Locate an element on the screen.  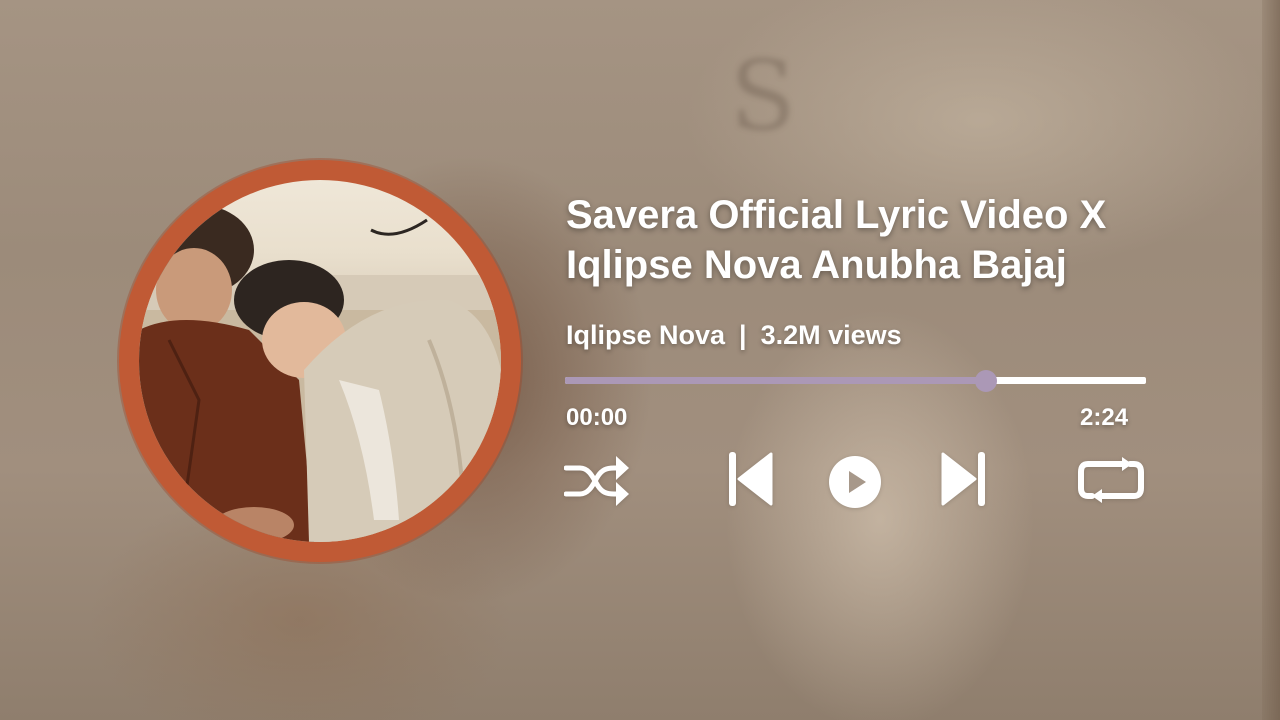
skip-next-icon is located at coordinates (963, 479).